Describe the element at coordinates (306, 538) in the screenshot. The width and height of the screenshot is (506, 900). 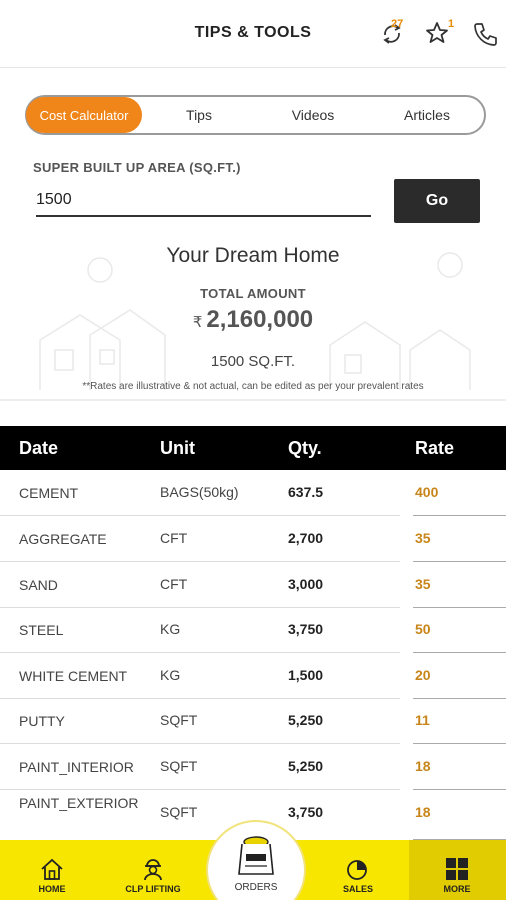
I see `item-qty: 2,700` at that location.